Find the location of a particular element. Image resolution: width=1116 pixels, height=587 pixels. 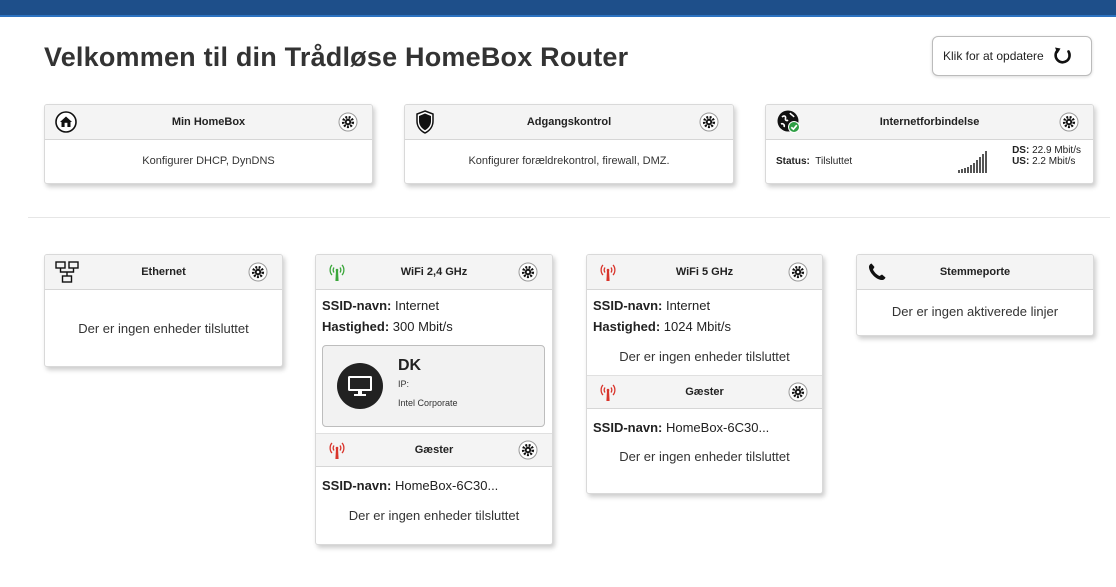

wifi24-title: WiFi 2,4 GHz is located at coordinates (434, 272).